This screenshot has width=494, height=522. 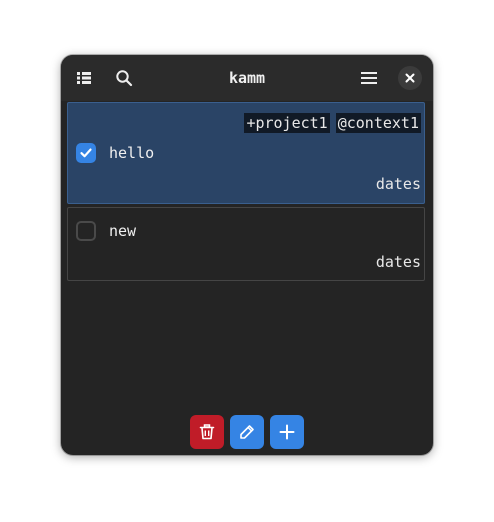 I want to click on plus-icon, so click(x=287, y=432).